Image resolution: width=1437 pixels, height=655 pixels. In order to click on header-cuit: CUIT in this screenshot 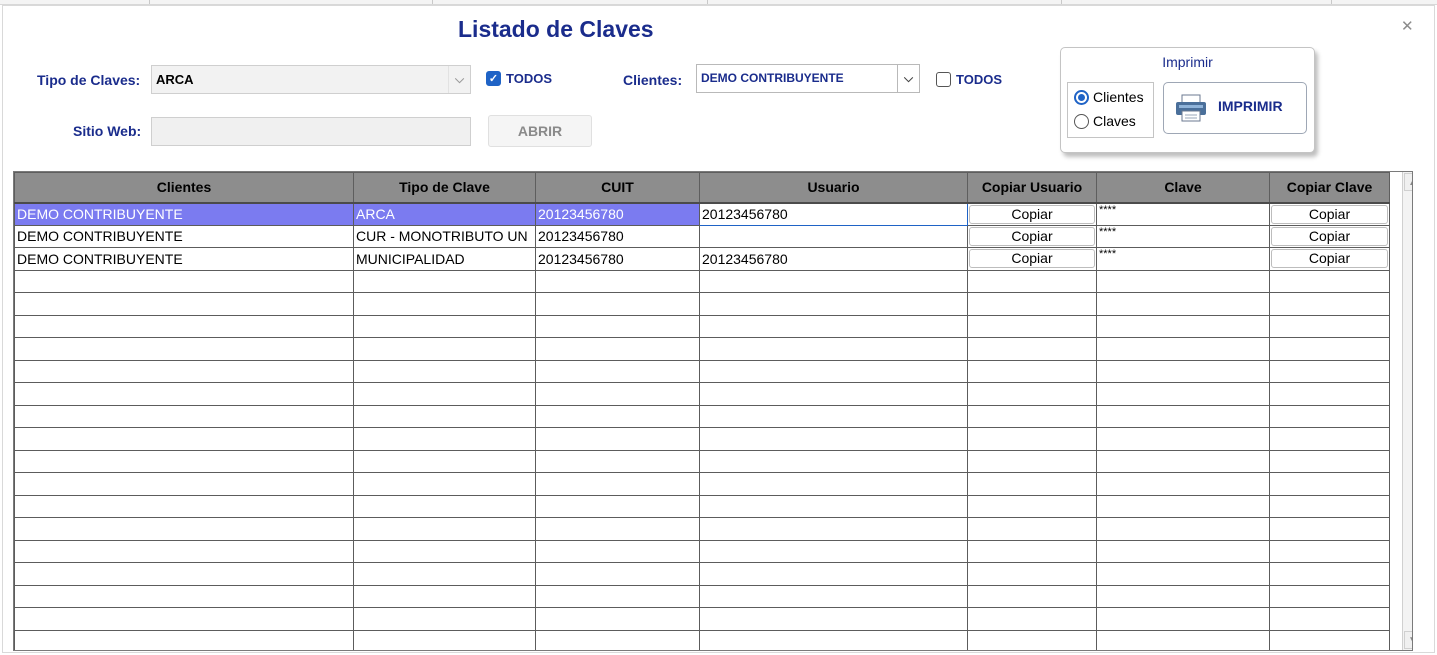, I will do `click(617, 188)`.